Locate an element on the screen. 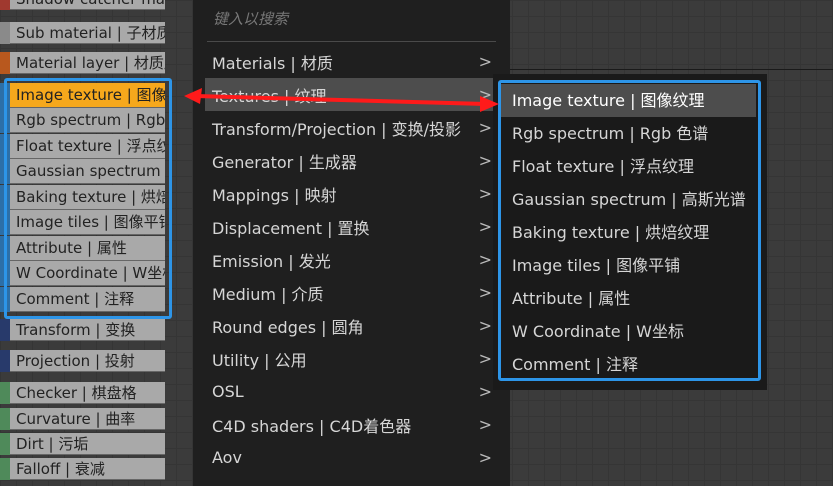 The image size is (833, 486). double-arrow-annotation is located at coordinates (341, 100).